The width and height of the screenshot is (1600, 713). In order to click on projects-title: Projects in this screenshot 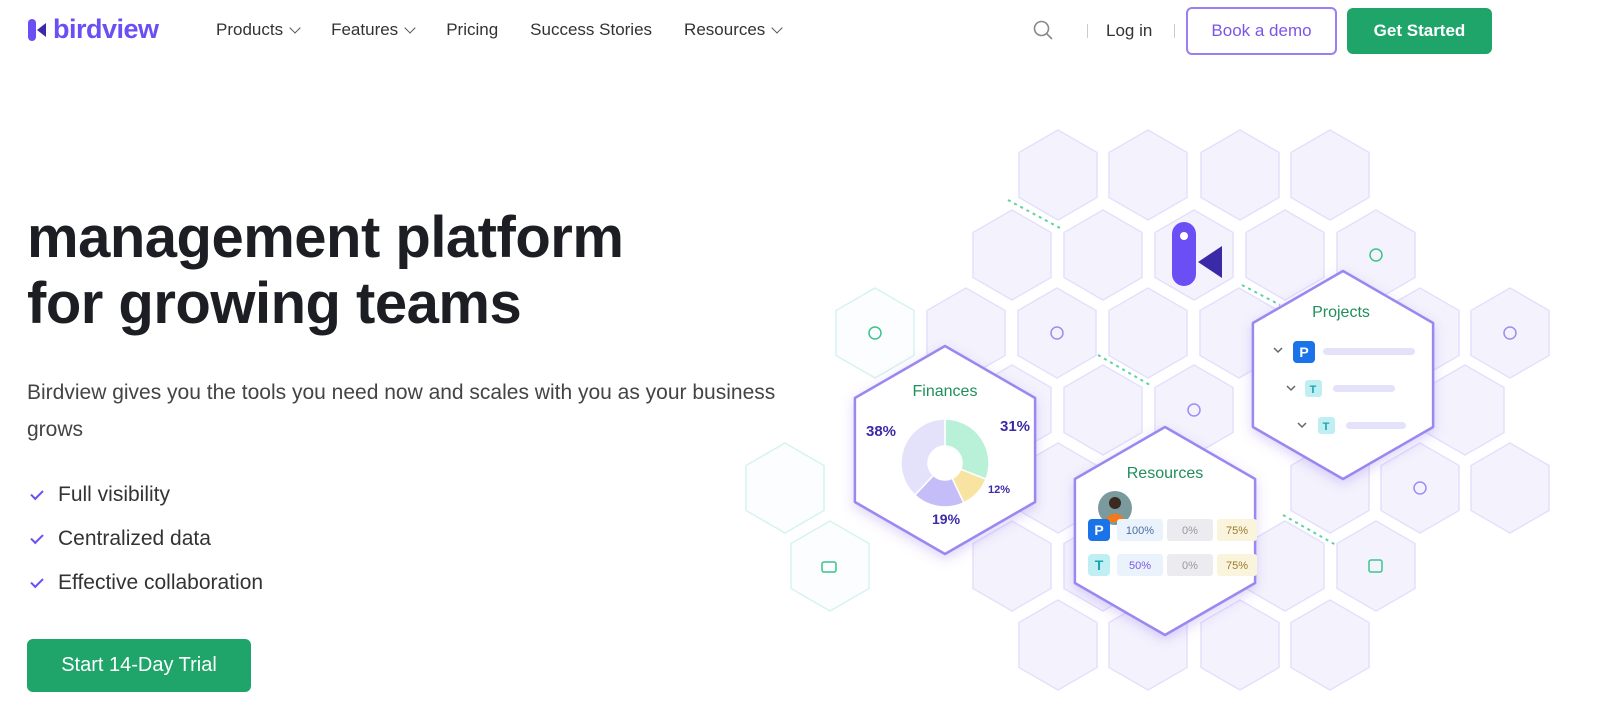, I will do `click(1341, 312)`.